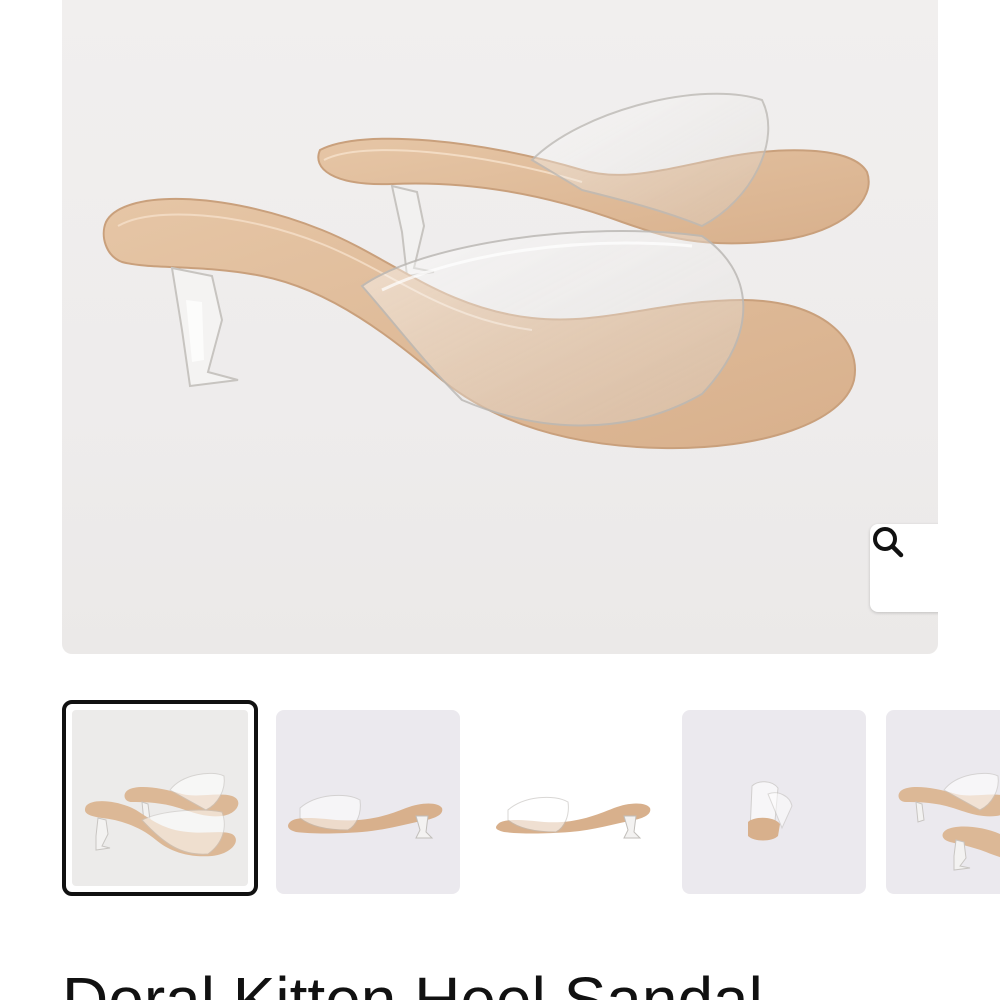 The height and width of the screenshot is (1000, 1000). What do you see at coordinates (904, 568) in the screenshot?
I see `zoom-button` at bounding box center [904, 568].